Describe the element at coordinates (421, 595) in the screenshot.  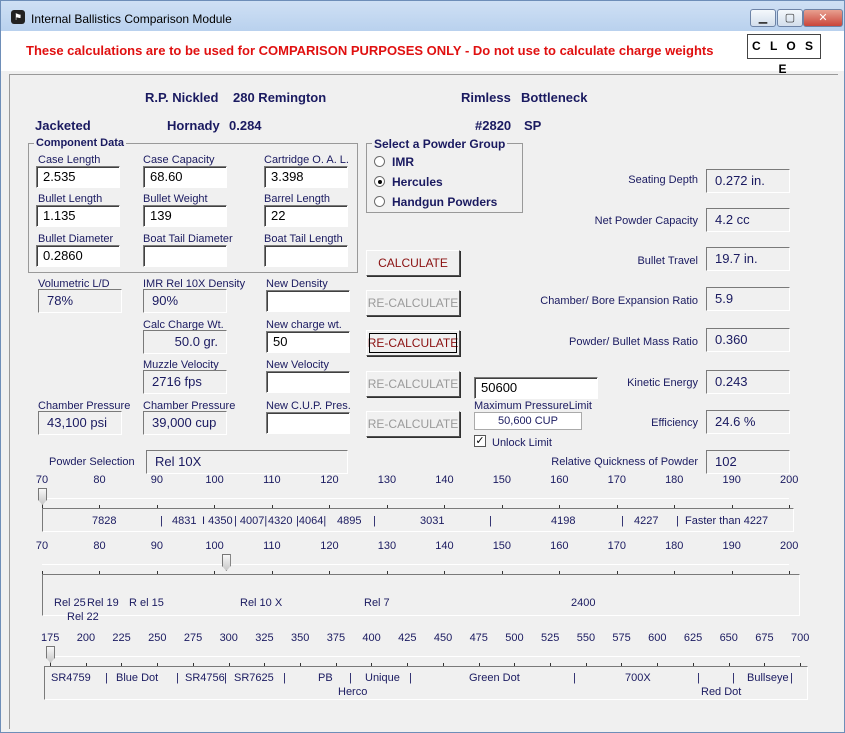
I see `scale2-powder-band` at that location.